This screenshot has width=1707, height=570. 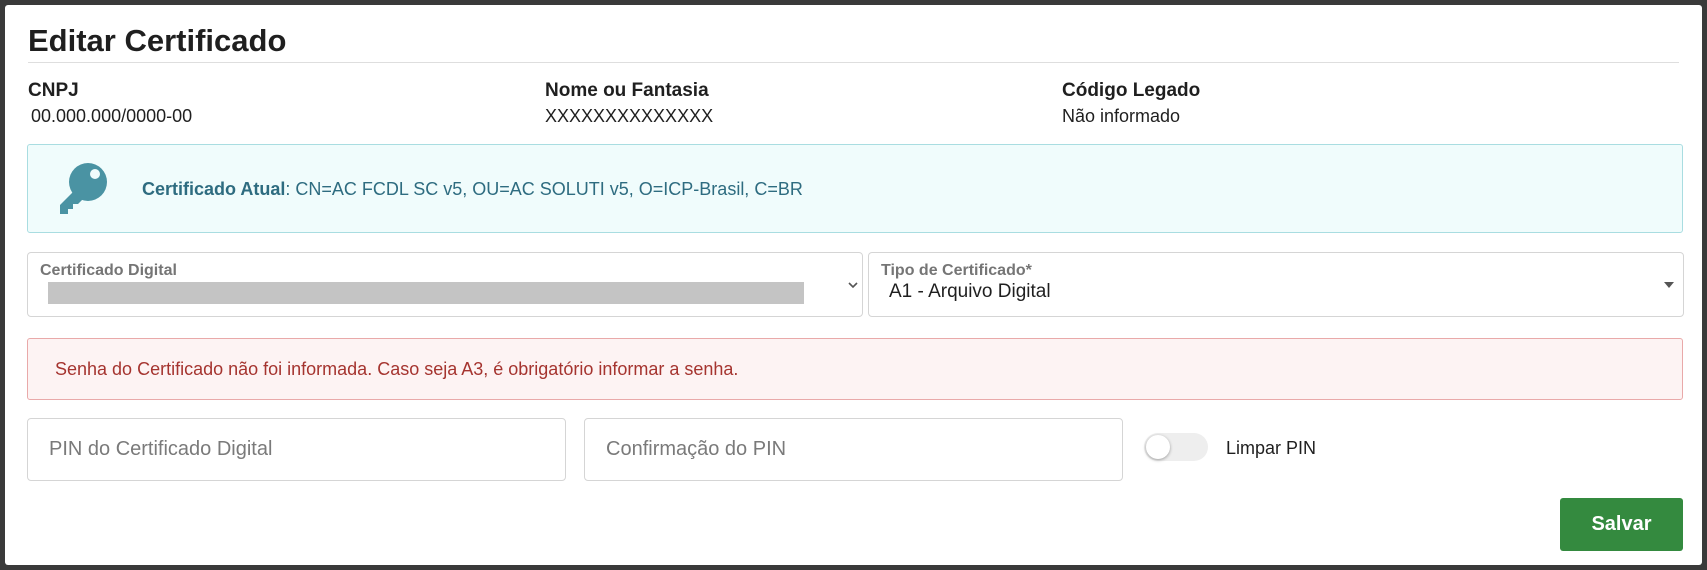 I want to click on toggle-knob, so click(x=1158, y=447).